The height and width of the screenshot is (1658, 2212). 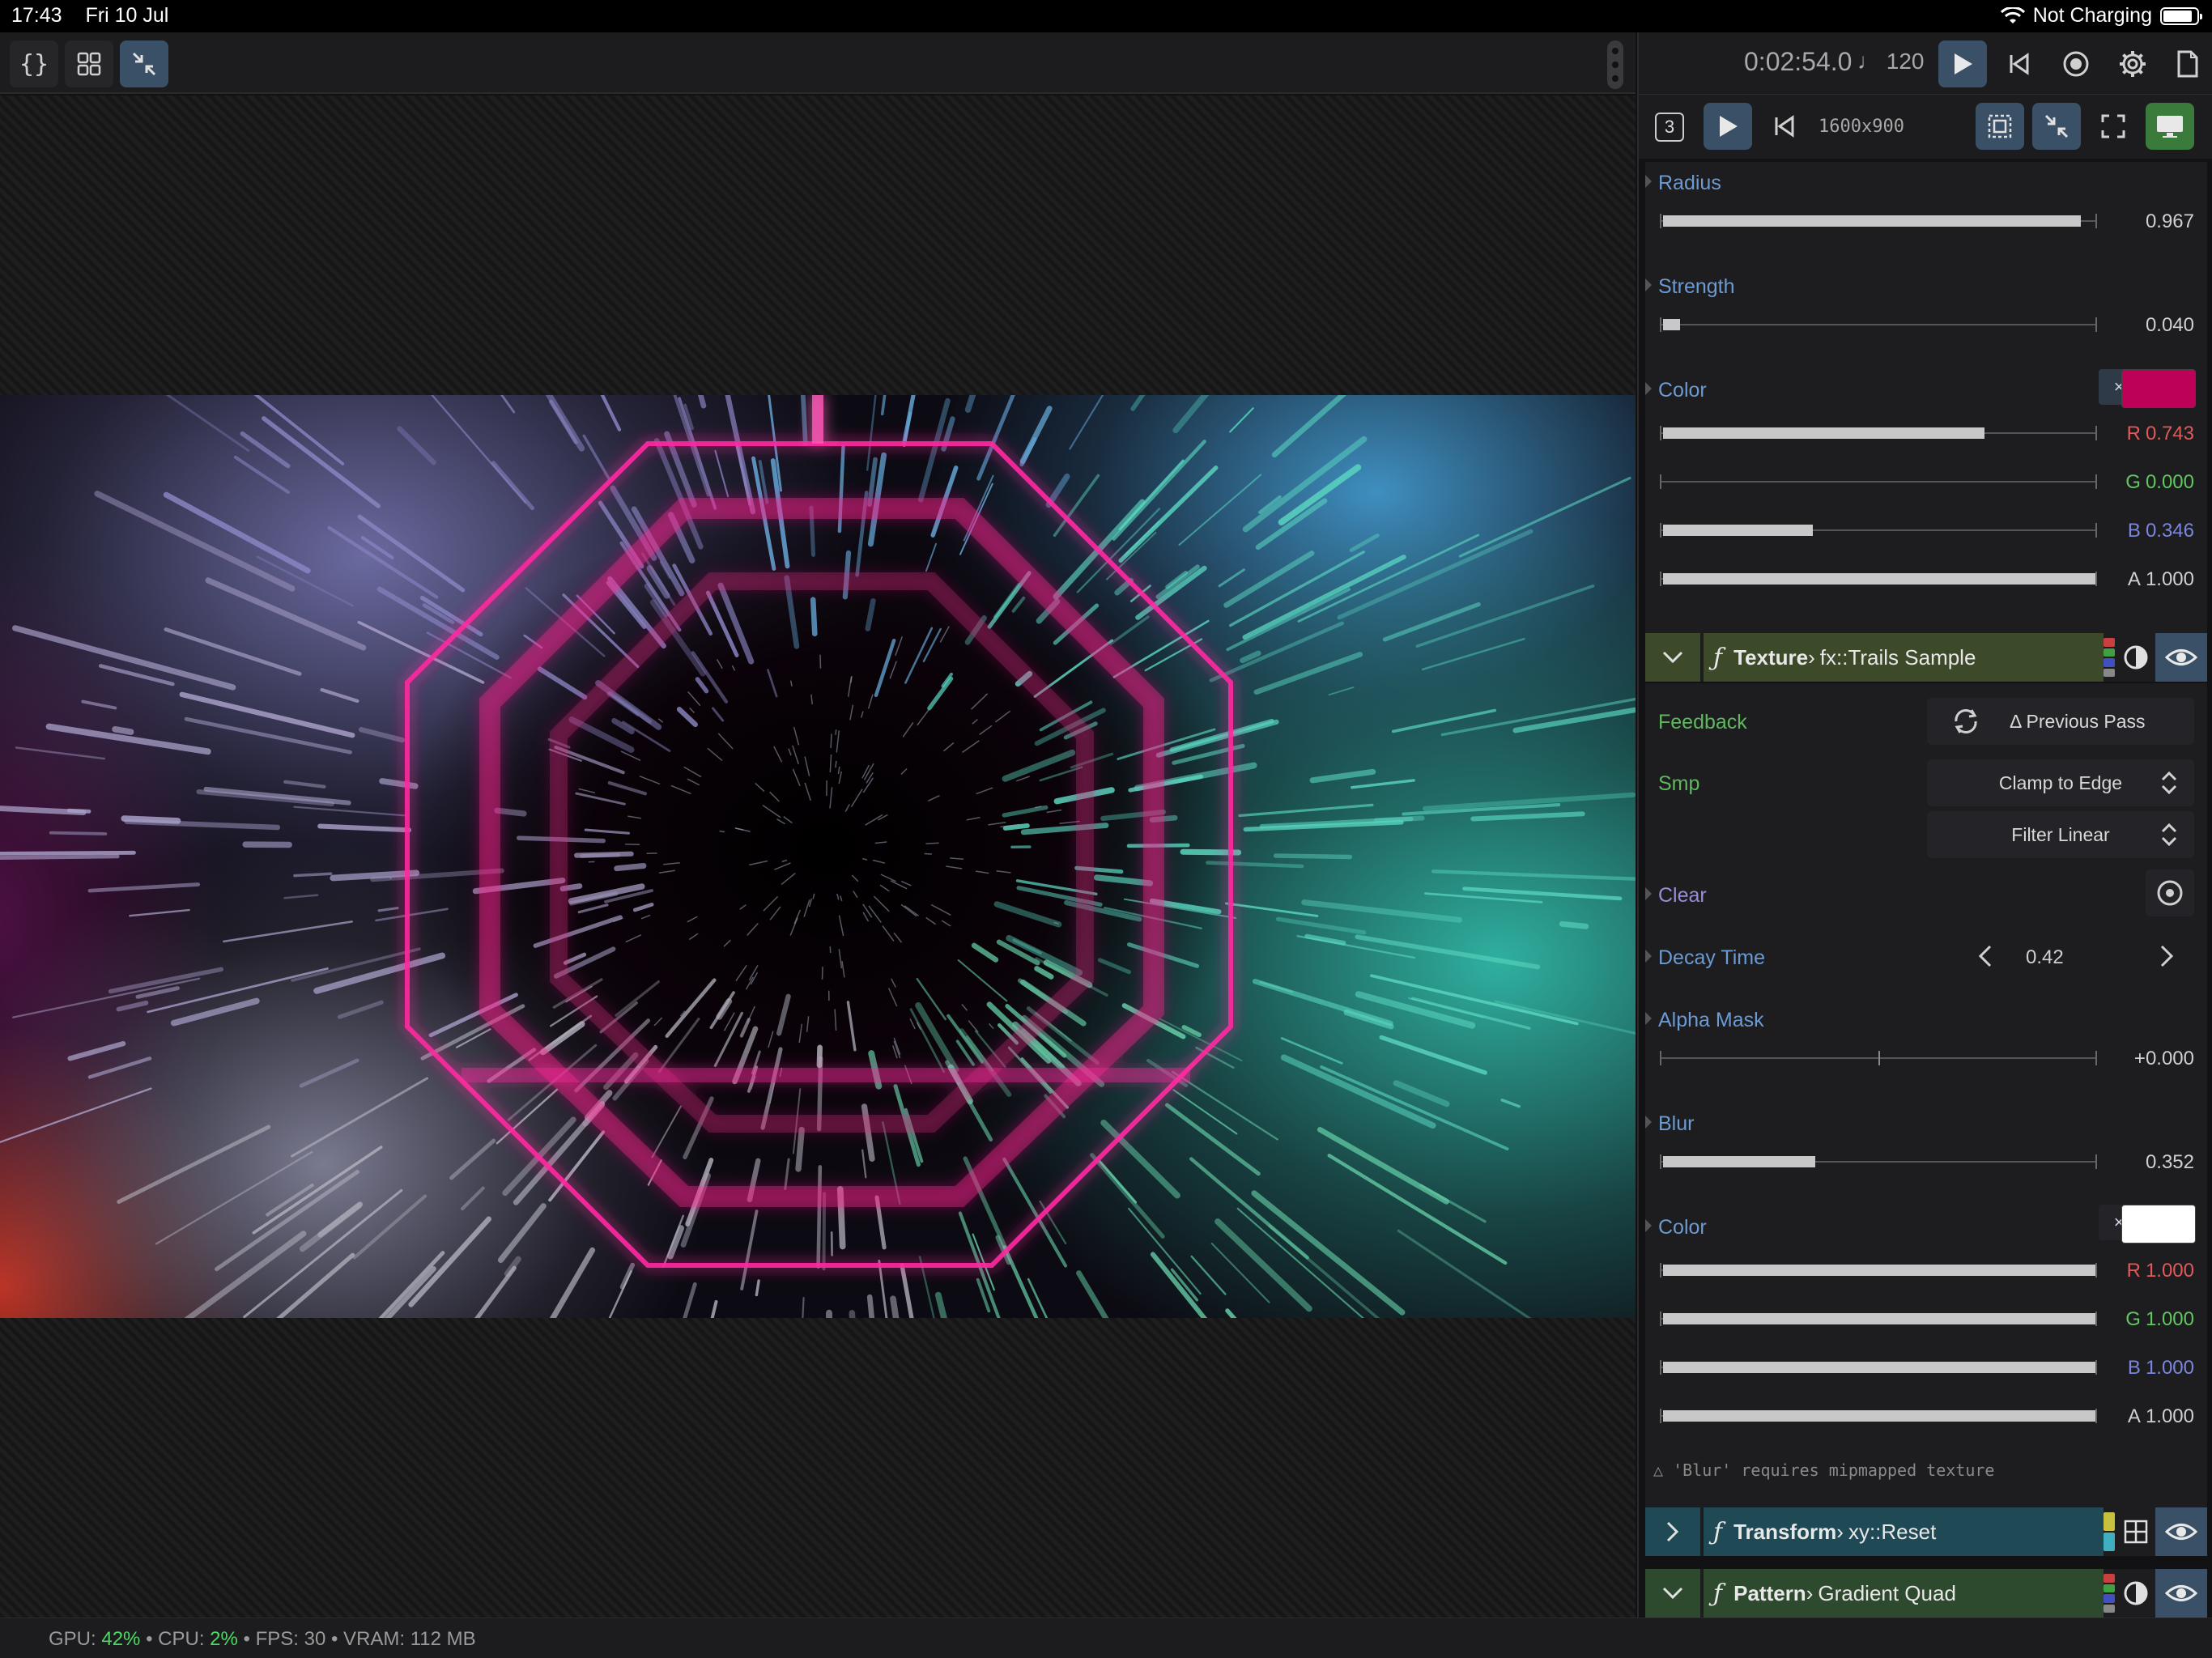 I want to click on document-button, so click(x=2187, y=63).